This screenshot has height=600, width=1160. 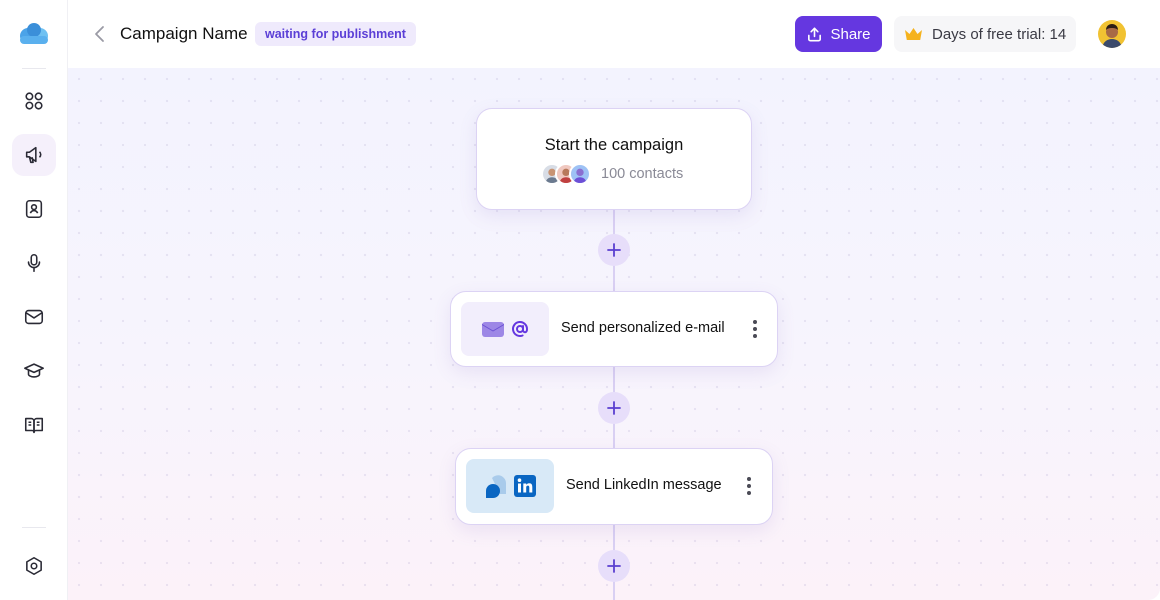 I want to click on contacts-book-icon, so click(x=34, y=209).